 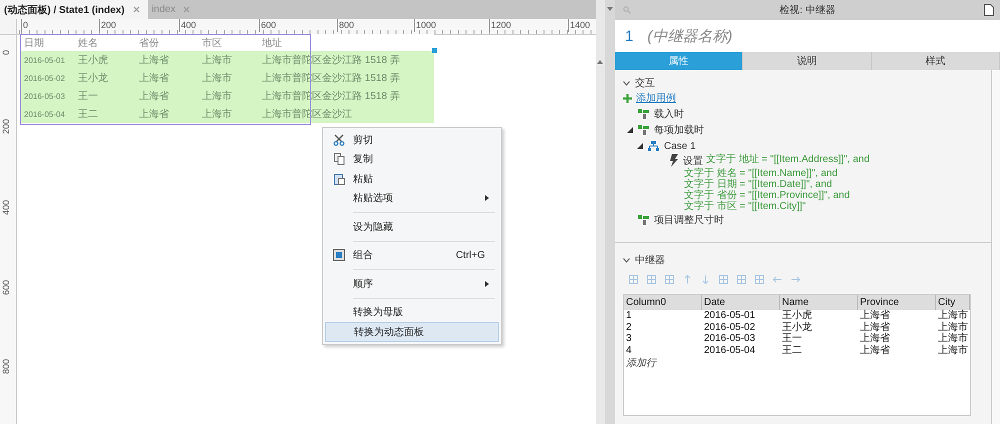 What do you see at coordinates (758, 184) in the screenshot?
I see `action-detail: 文字于 日期 = "[[Item.Date]]", and` at bounding box center [758, 184].